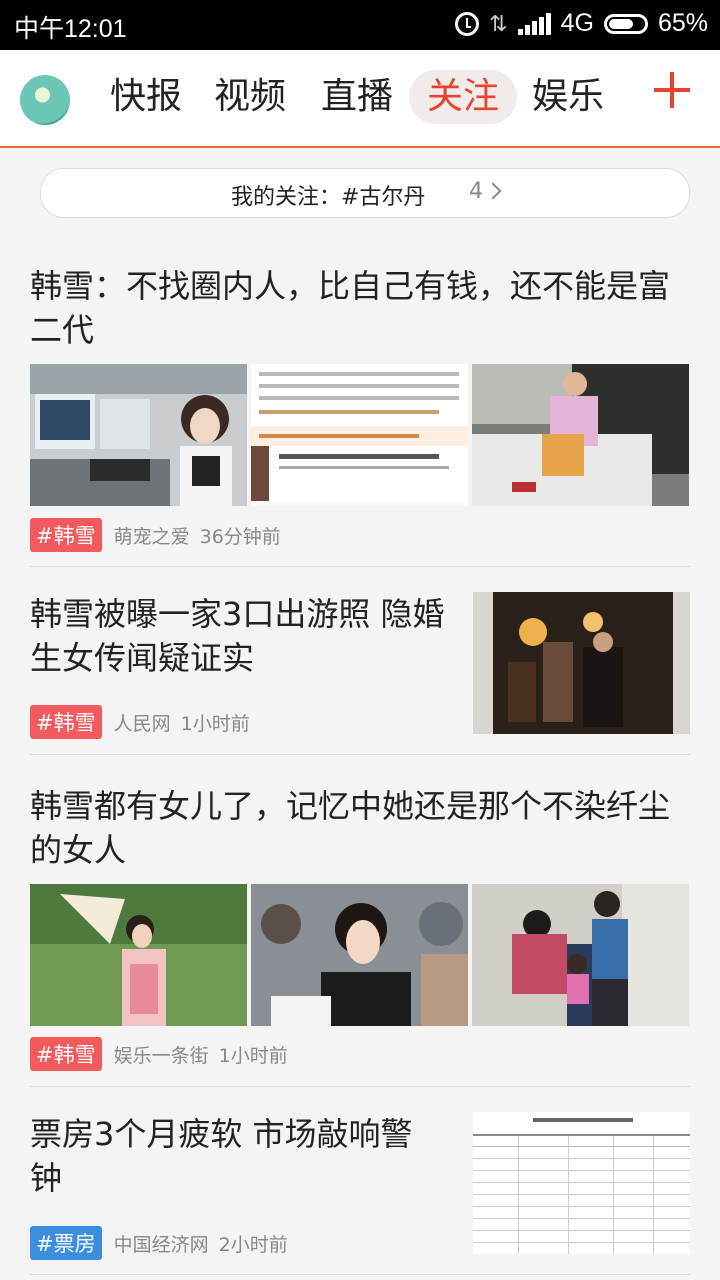 This screenshot has width=720, height=1280. I want to click on article-title: 韩雪都有女儿了，记忆中她还是那个不染纤尘的女人, so click(360, 828).